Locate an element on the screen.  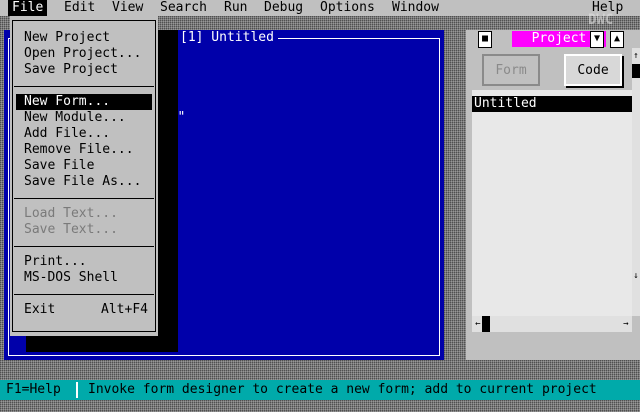
list-item: Untitled is located at coordinates (552, 104).